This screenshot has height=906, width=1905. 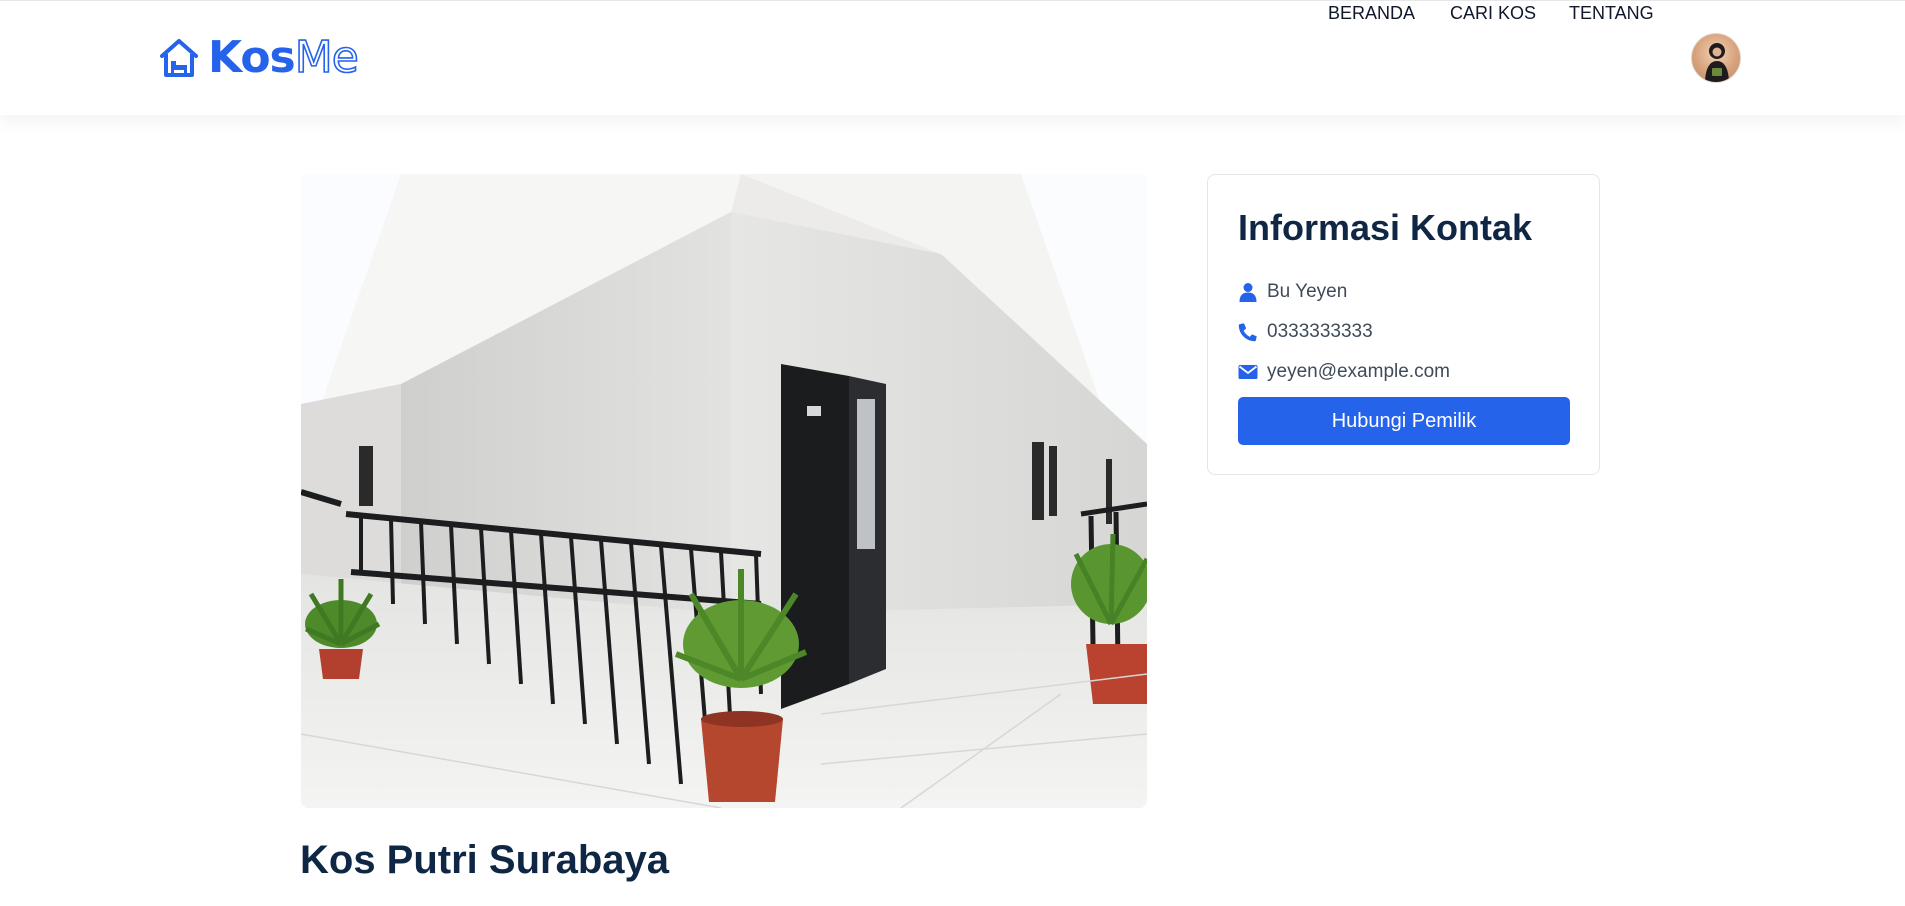 What do you see at coordinates (1385, 227) in the screenshot?
I see `contact-card-title: Informasi Kontak` at bounding box center [1385, 227].